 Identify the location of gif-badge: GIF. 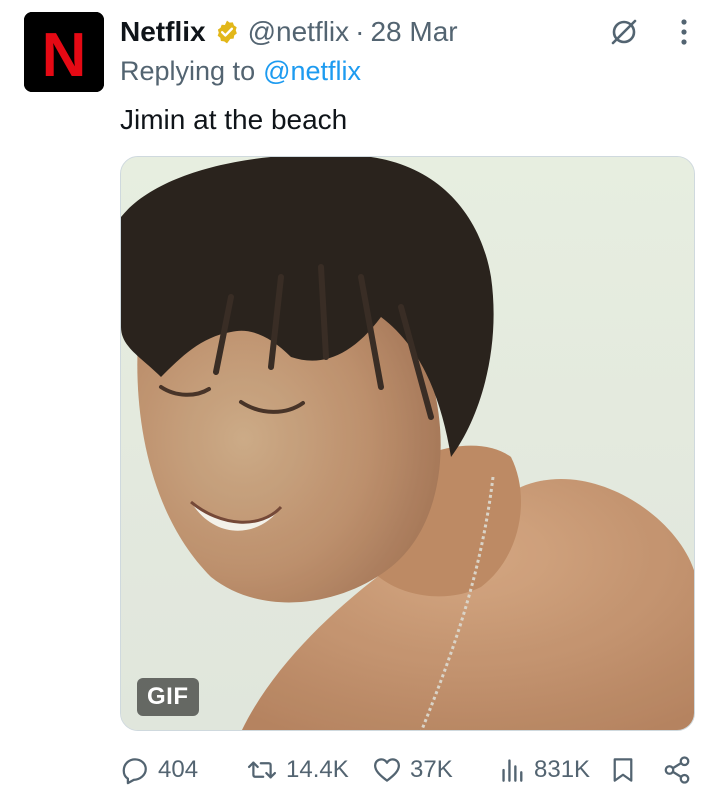
(168, 697).